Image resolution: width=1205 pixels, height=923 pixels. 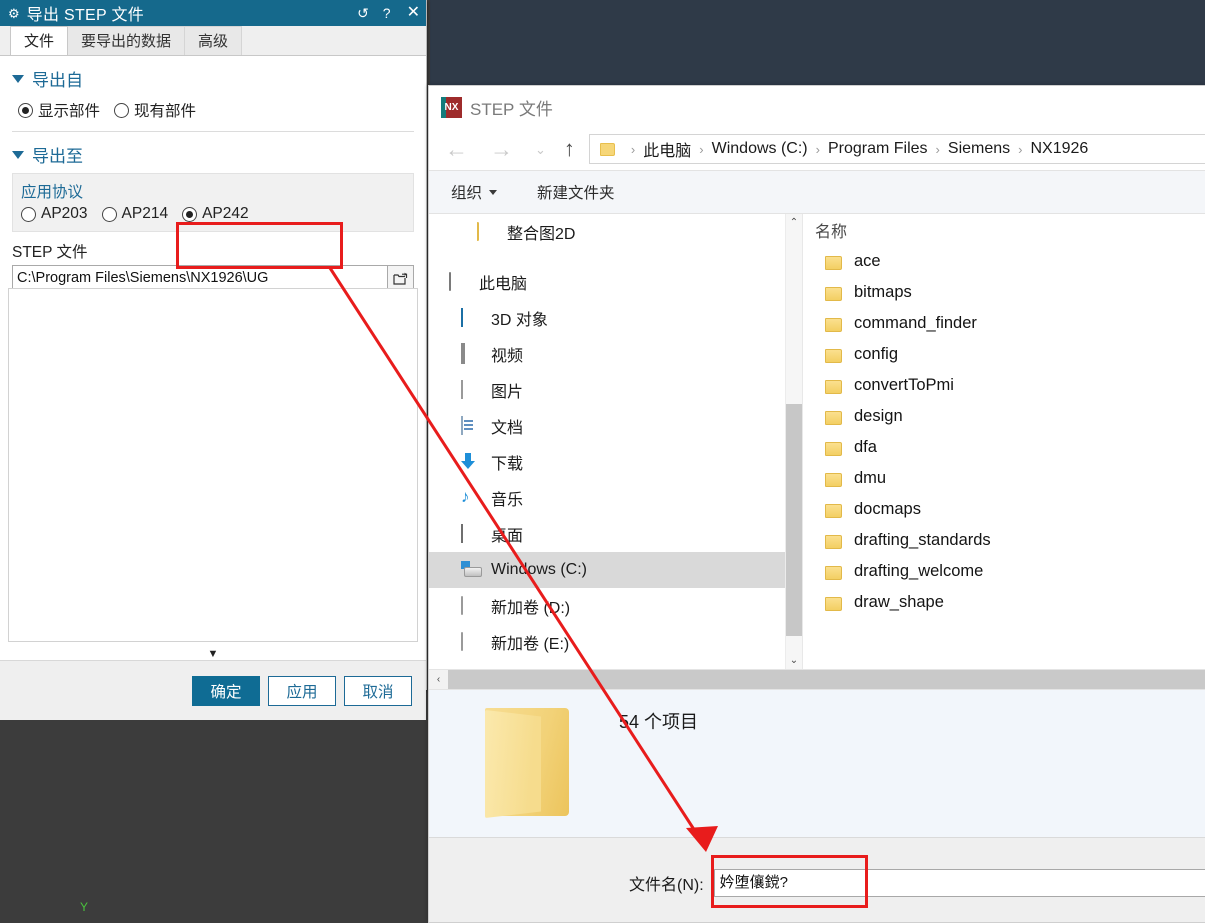 What do you see at coordinates (1004, 602) in the screenshot?
I see `list-item: draw_shape` at bounding box center [1004, 602].